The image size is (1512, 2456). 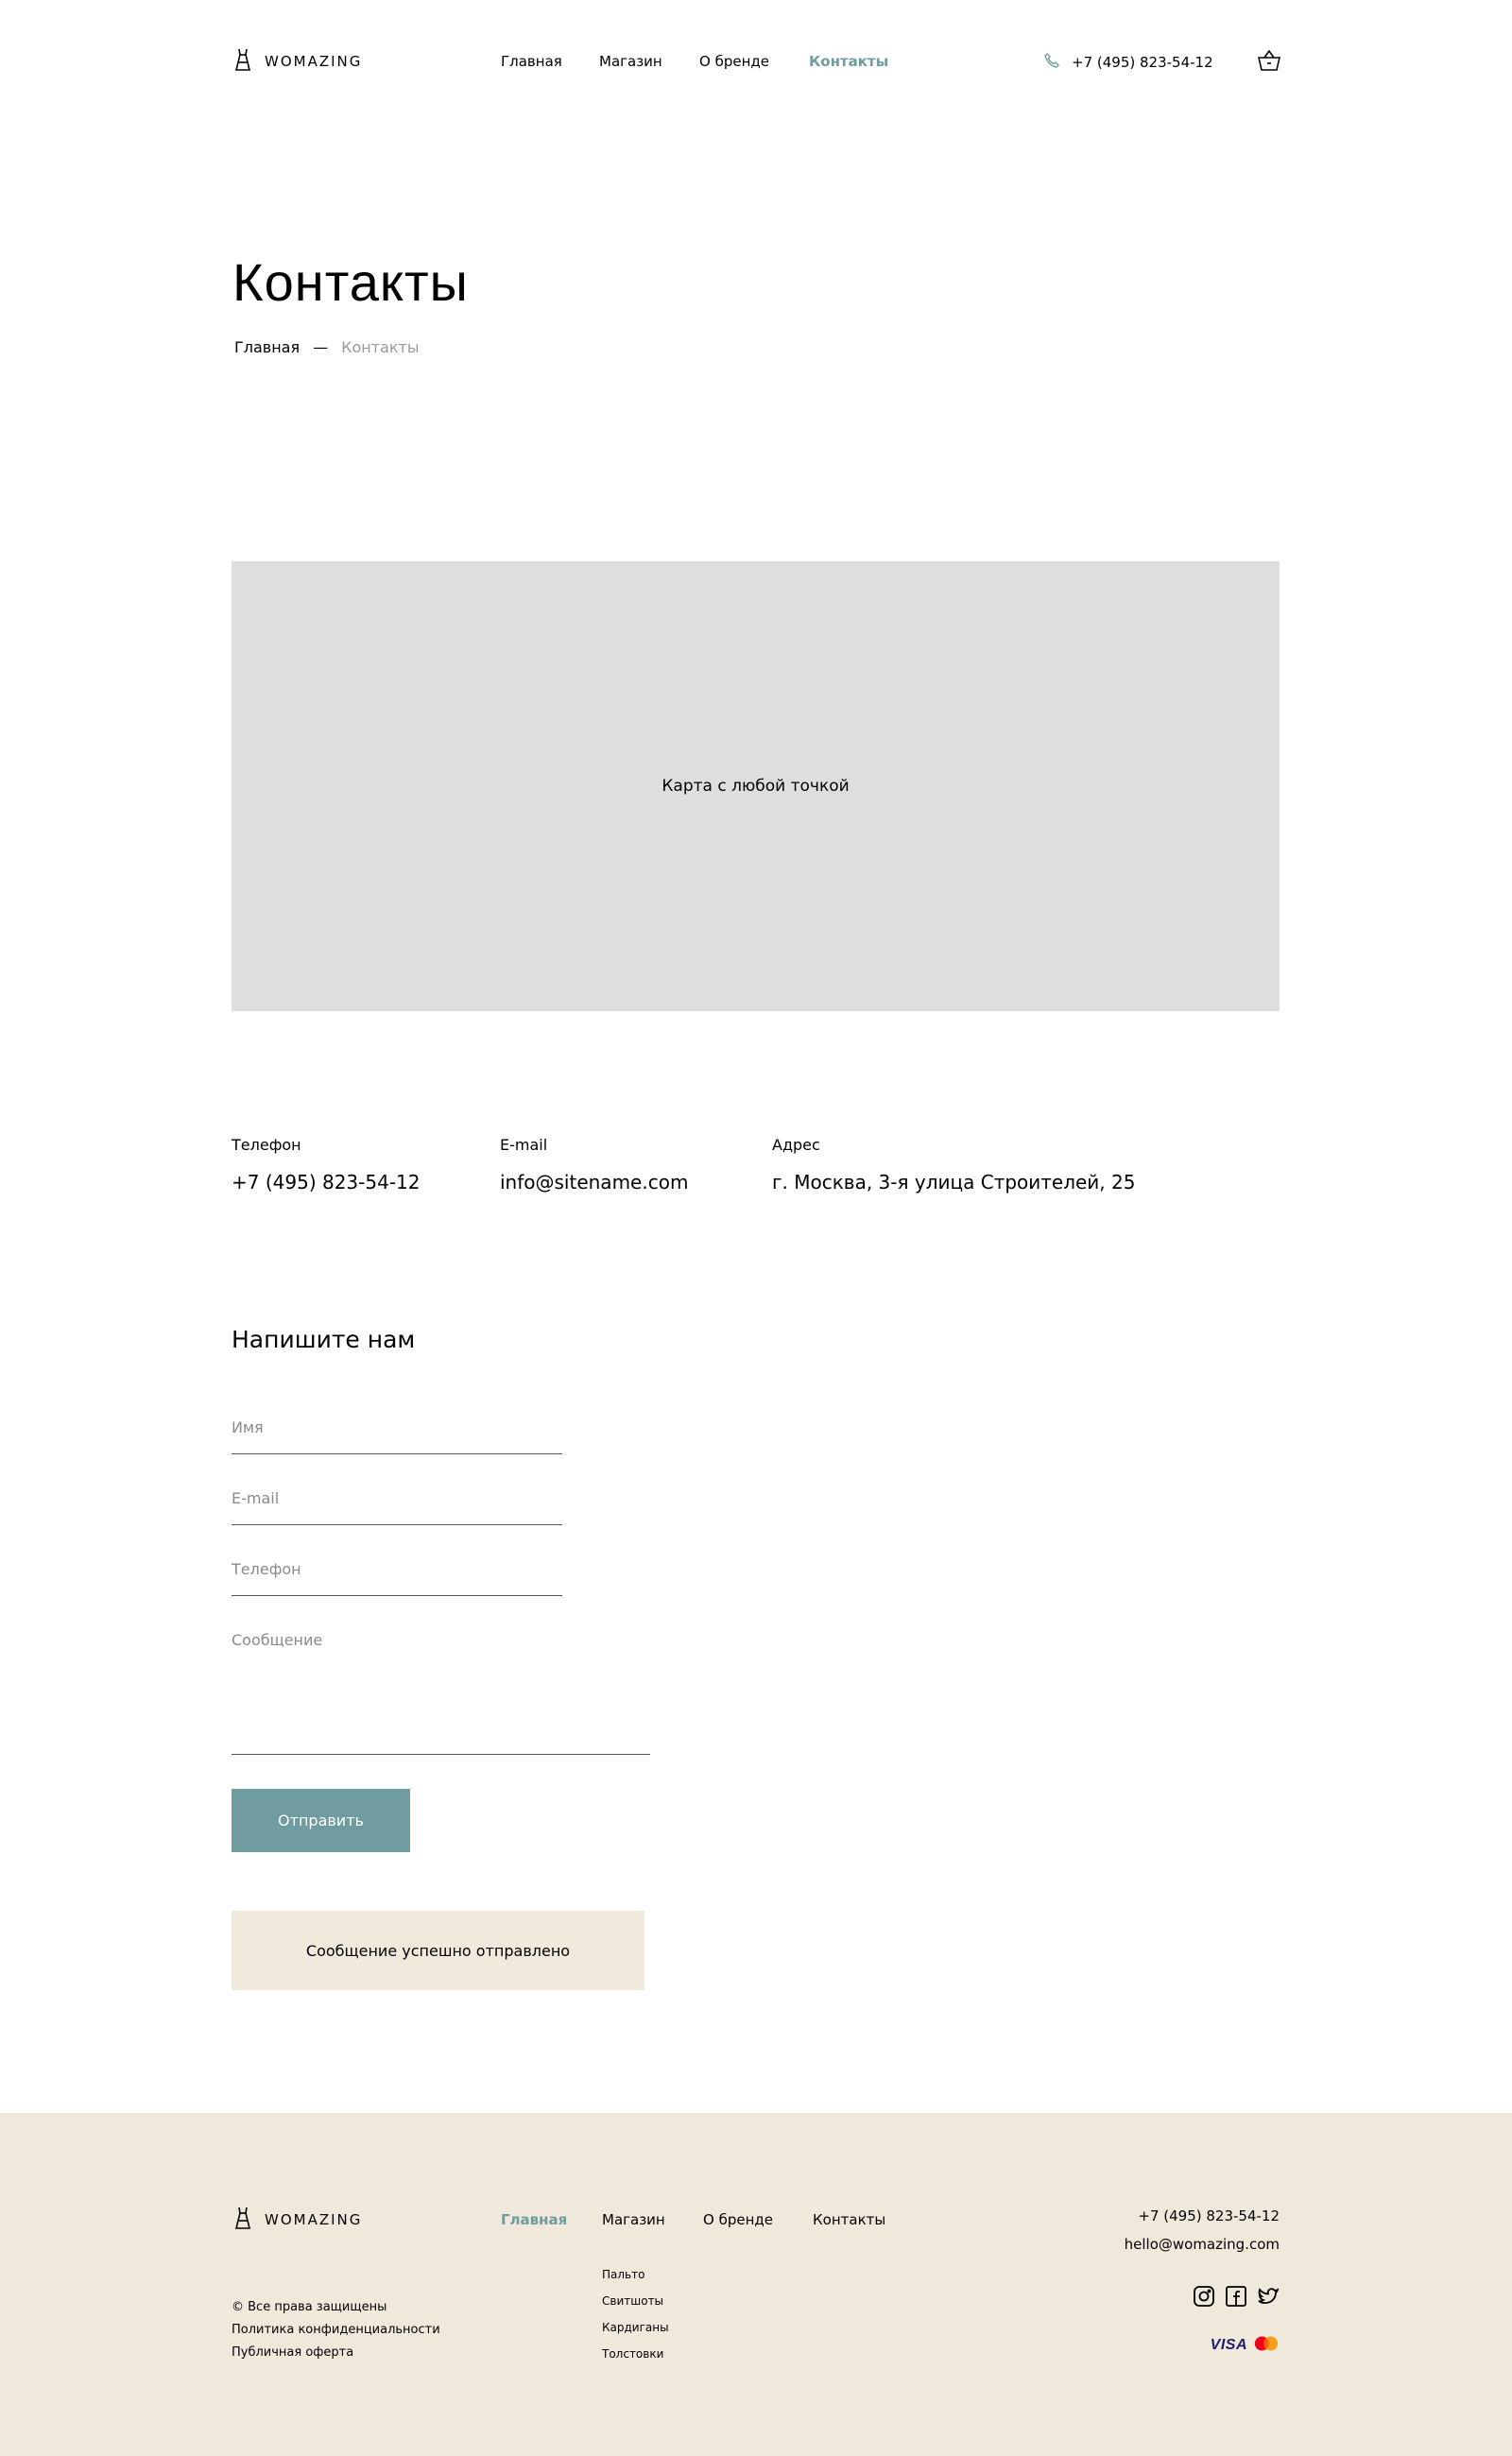 What do you see at coordinates (848, 61) in the screenshot?
I see `nav-item-contacts: Контакты` at bounding box center [848, 61].